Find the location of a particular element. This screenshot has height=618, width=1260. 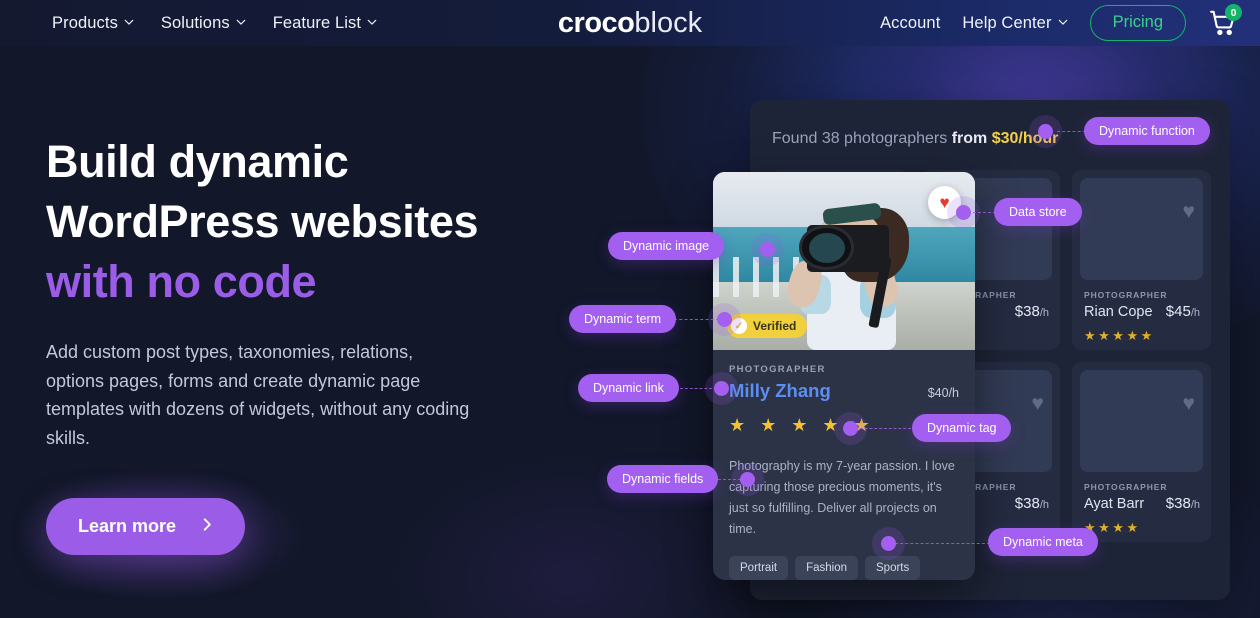

connector-line-dynamic-link is located at coordinates (698, 388).